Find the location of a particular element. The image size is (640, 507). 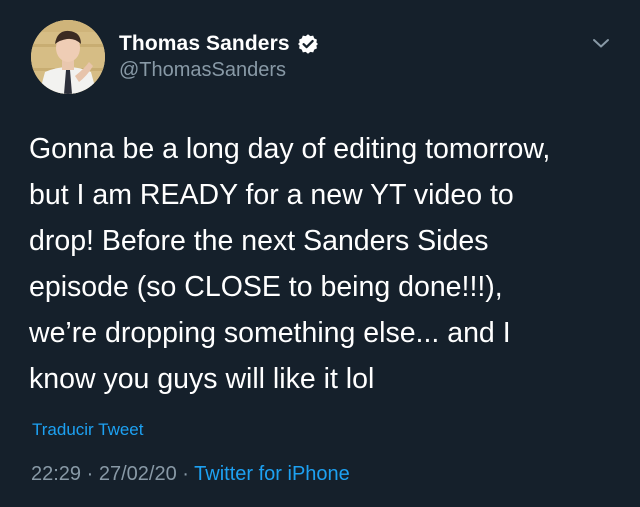

user-info: Thomas Sanders @ThomasSanders is located at coordinates (219, 56).